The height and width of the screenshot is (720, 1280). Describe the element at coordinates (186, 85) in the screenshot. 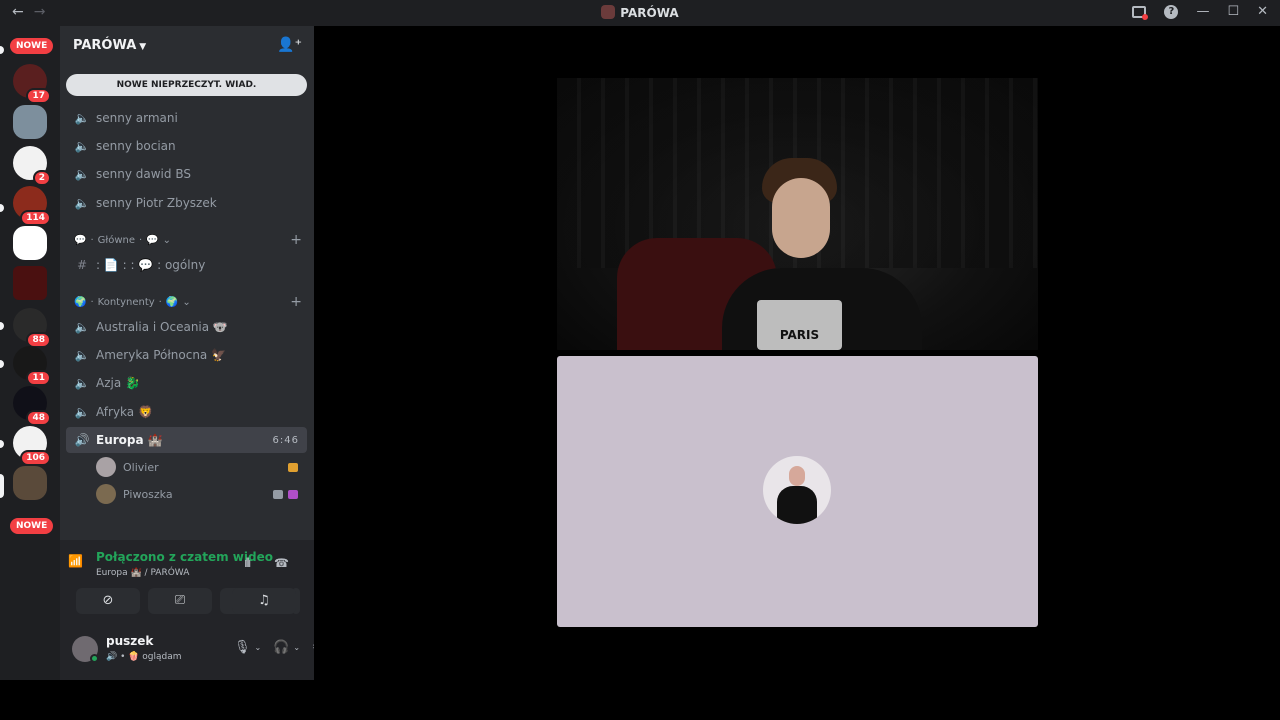

I see `new-unread-banner: NOWE NIEPRZECZYT. WIAD.` at that location.